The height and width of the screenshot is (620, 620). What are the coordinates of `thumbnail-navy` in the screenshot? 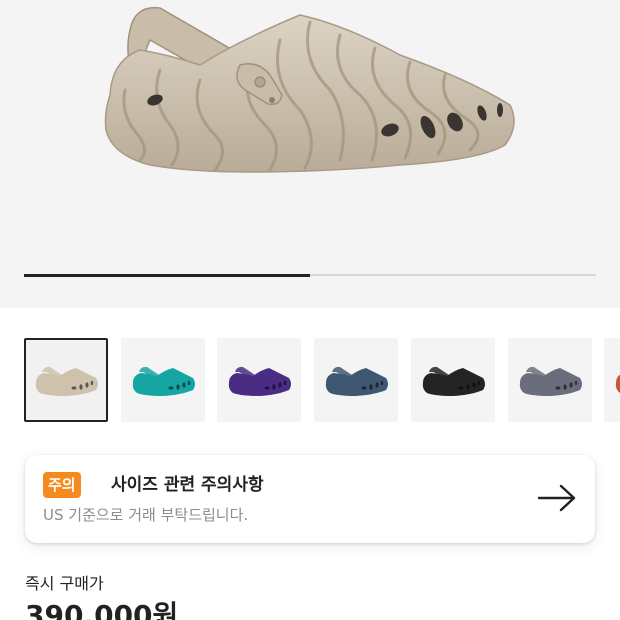 It's located at (356, 380).